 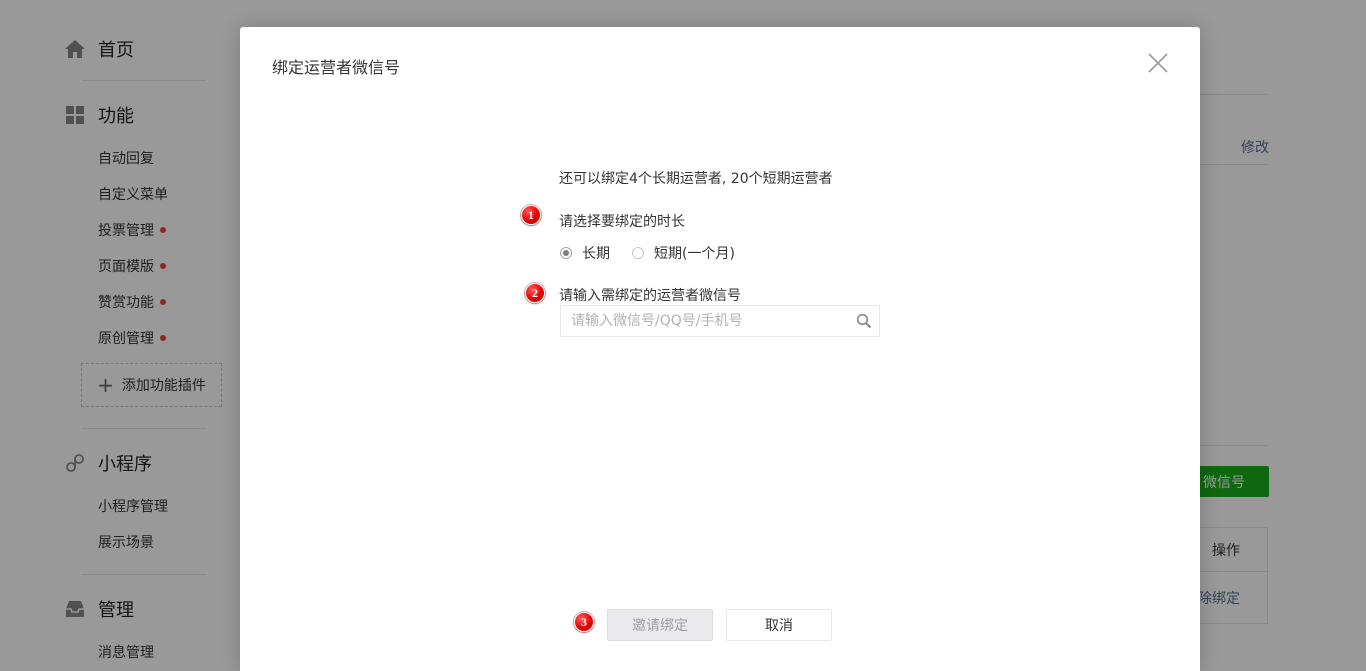 I want to click on cancel-button: 取消, so click(x=779, y=625).